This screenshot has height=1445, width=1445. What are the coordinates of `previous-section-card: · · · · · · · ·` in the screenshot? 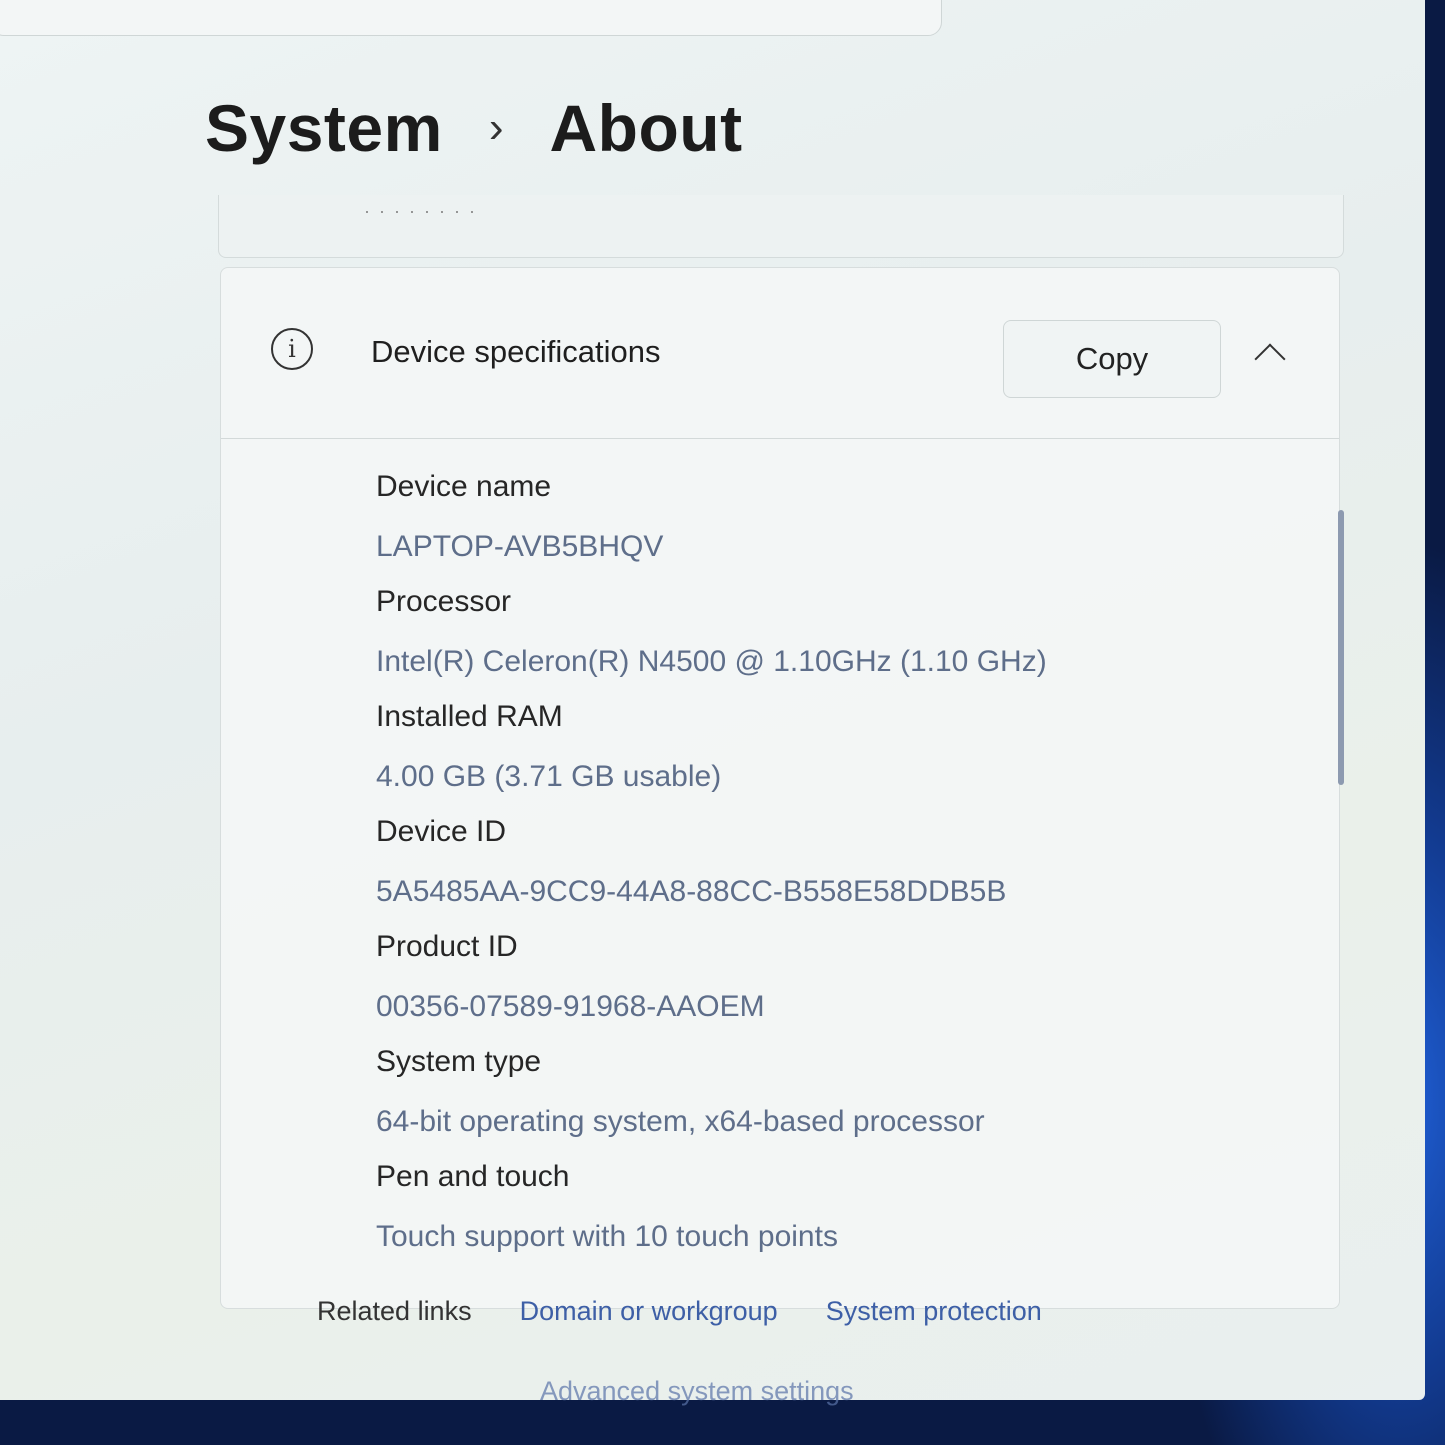 It's located at (781, 226).